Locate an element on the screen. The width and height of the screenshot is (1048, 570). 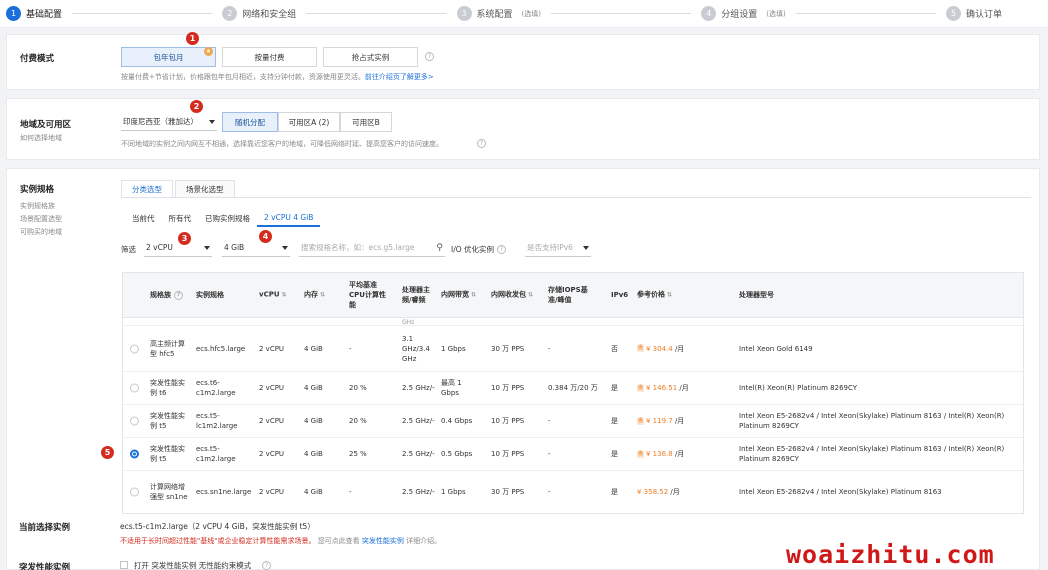
col-bandwidth-label: 内网带宽 is located at coordinates (455, 294).